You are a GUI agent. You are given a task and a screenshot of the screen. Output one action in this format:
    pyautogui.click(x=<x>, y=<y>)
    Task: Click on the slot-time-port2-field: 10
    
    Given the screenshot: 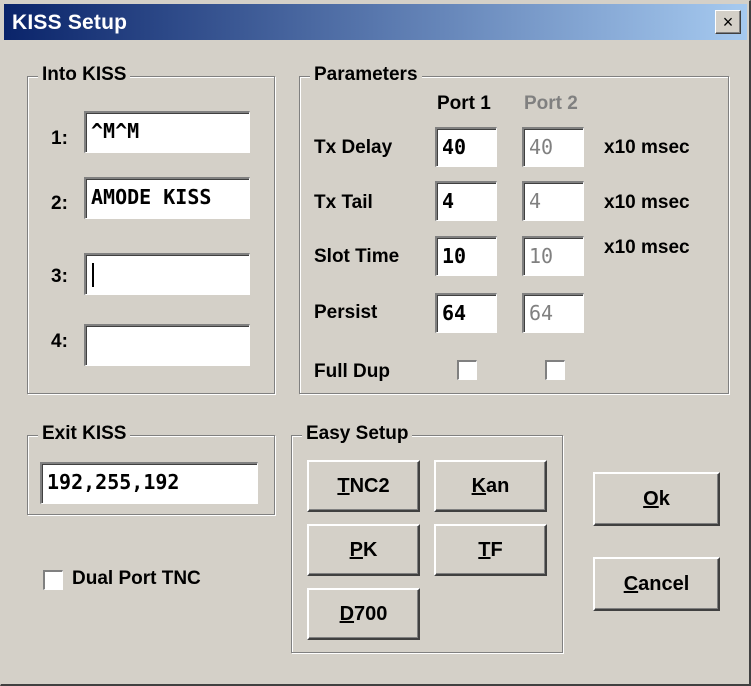 What is the action you would take?
    pyautogui.click(x=553, y=256)
    